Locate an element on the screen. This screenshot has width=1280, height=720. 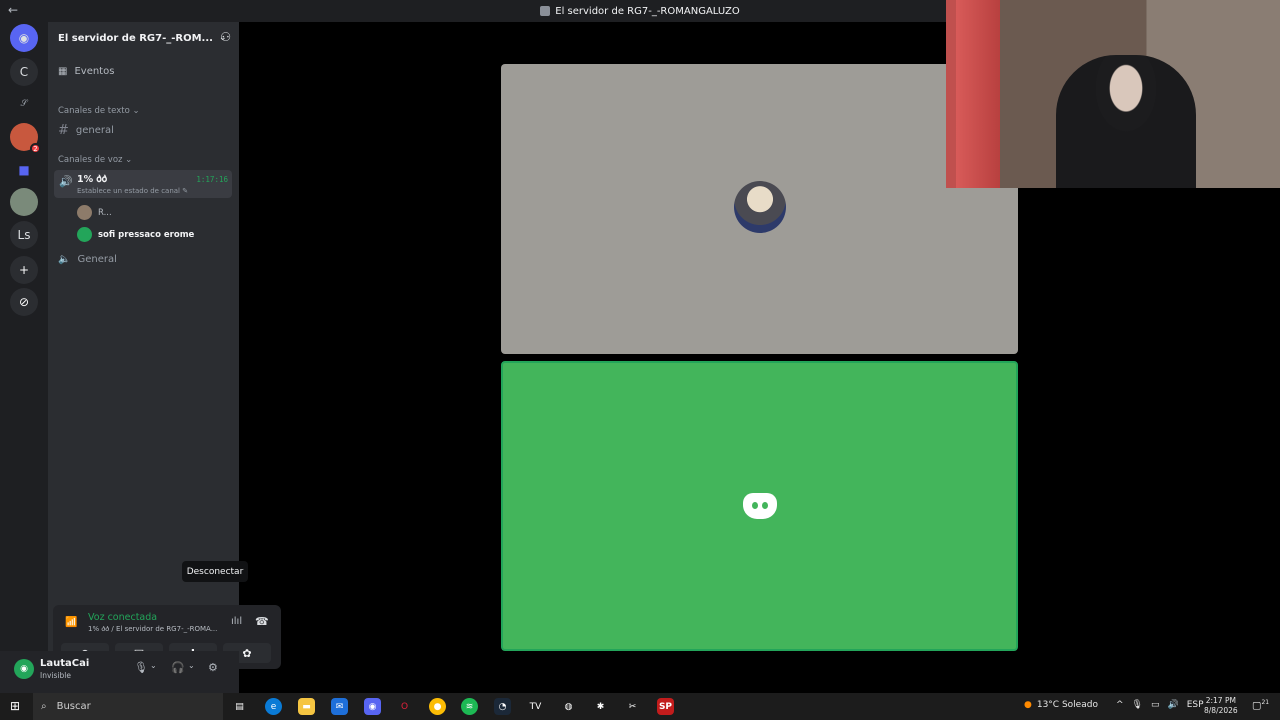
gear-icon: ⚙ is located at coordinates (213, 667).